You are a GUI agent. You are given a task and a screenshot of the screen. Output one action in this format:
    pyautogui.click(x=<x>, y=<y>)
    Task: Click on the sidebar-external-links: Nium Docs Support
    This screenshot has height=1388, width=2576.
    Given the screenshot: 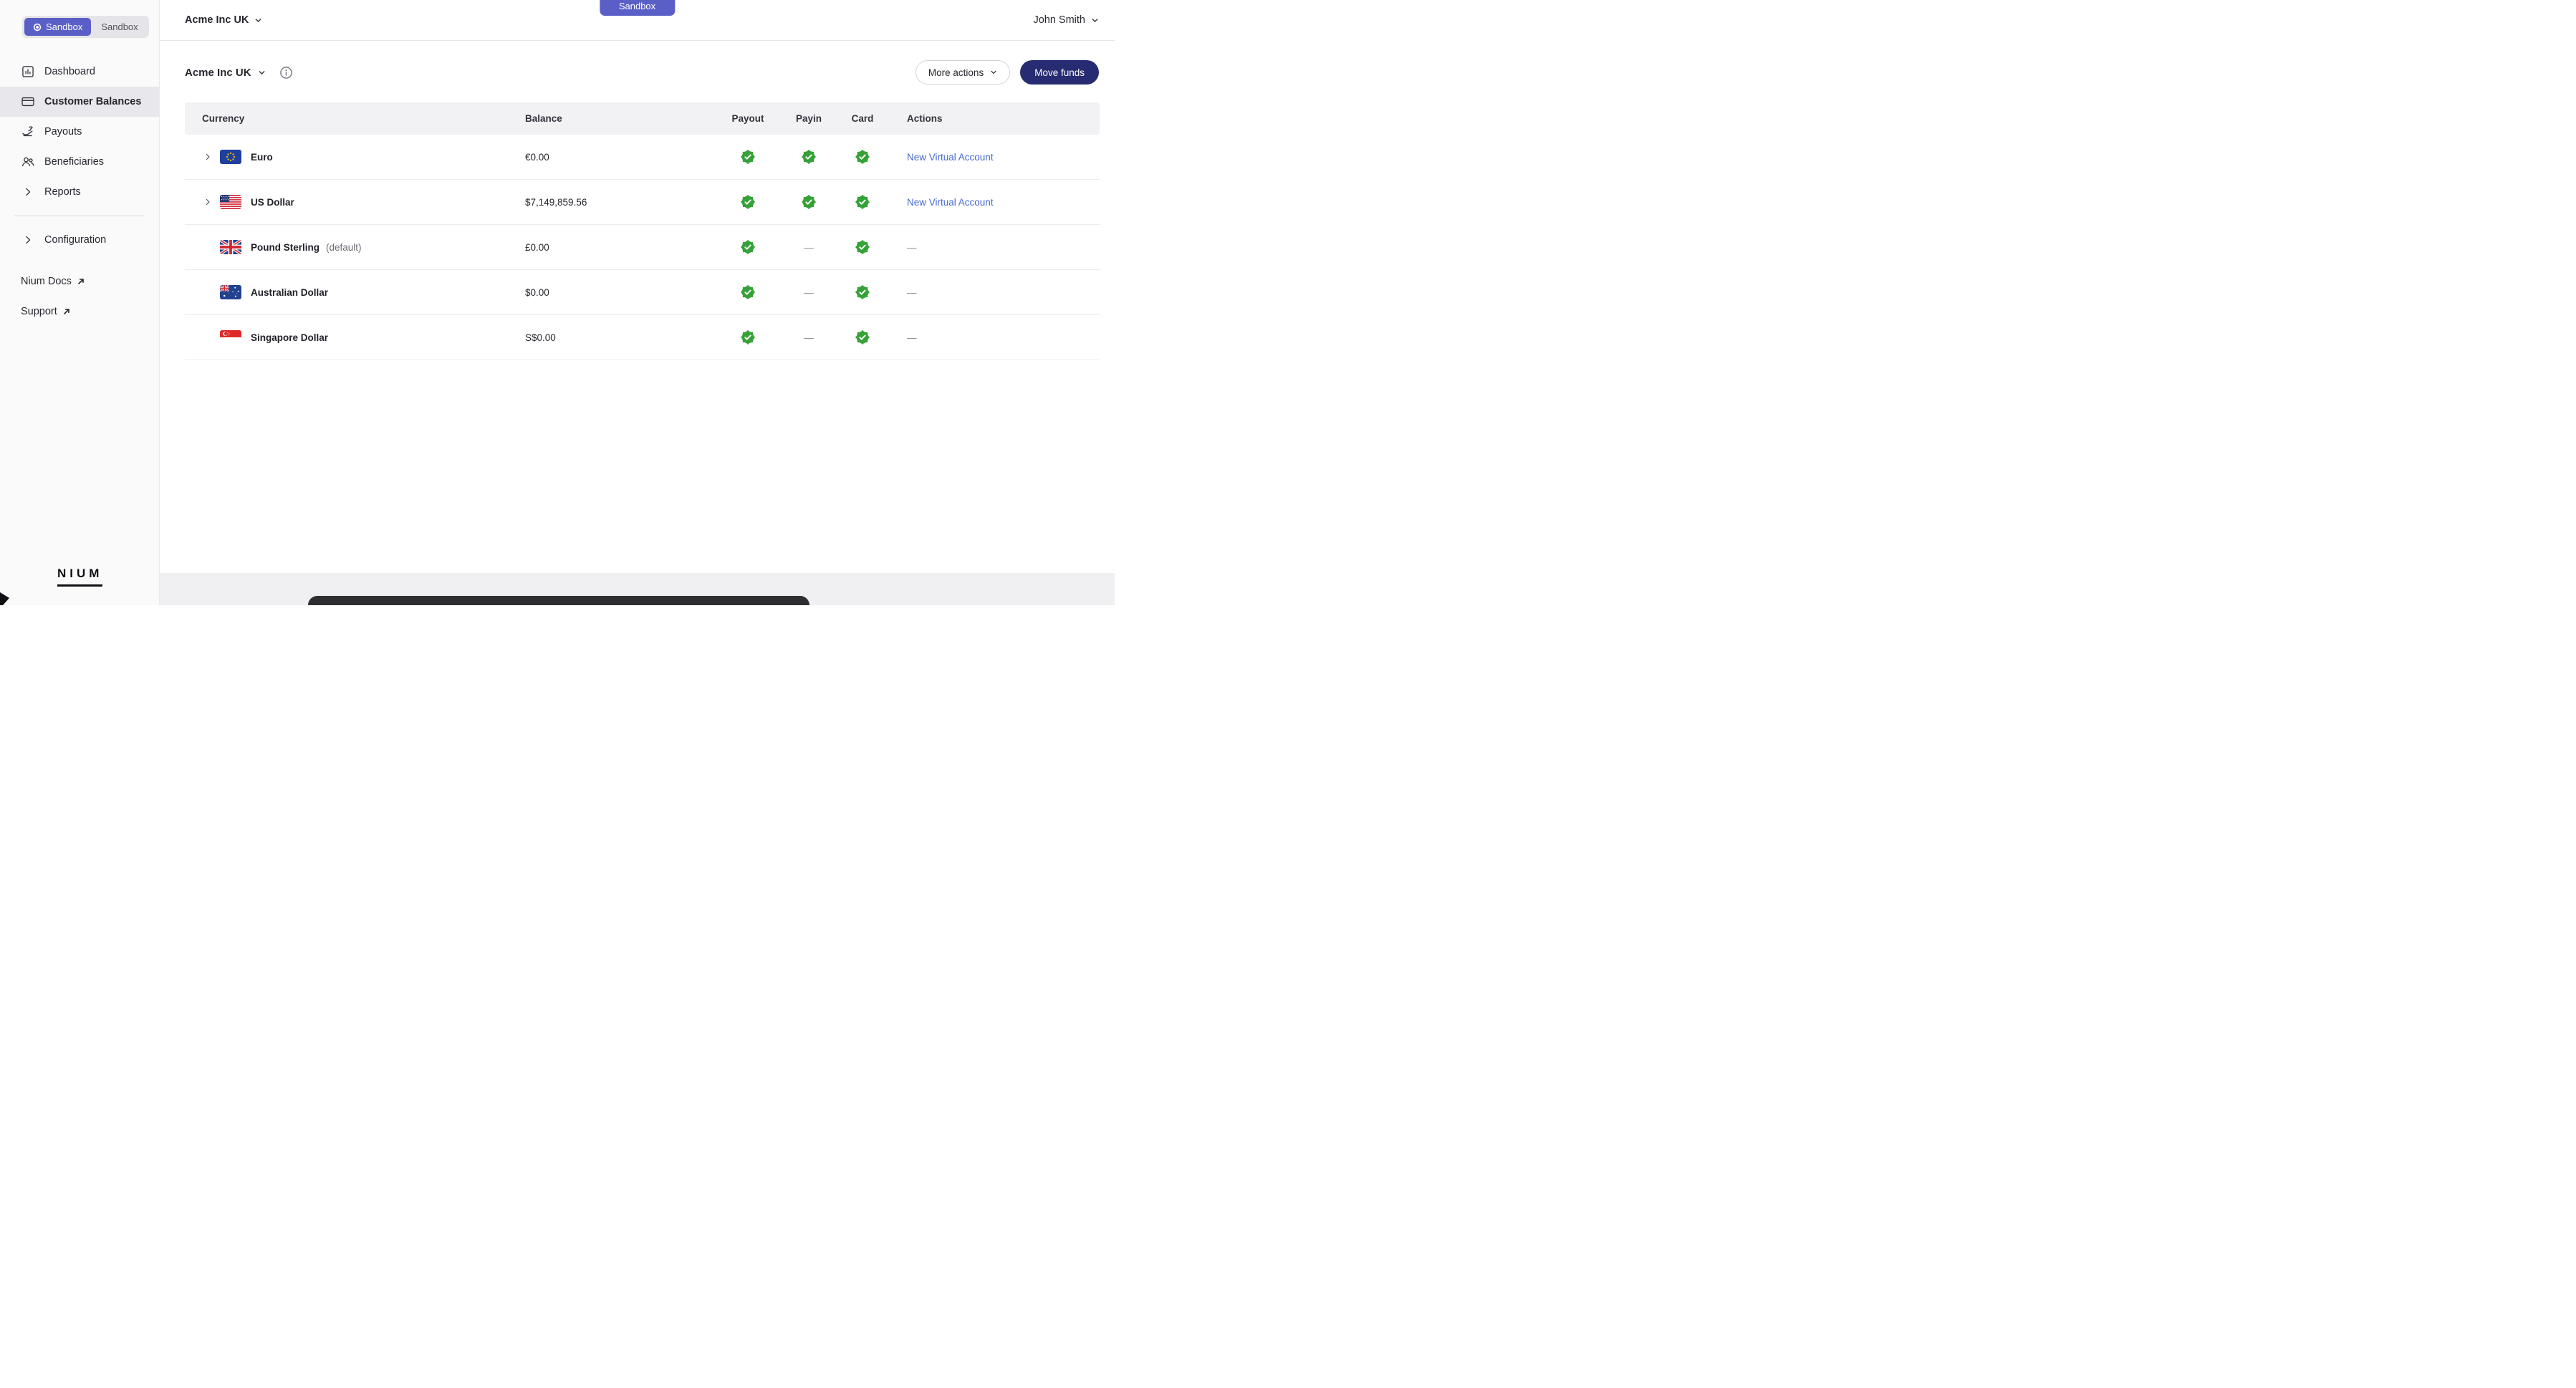 What is the action you would take?
    pyautogui.click(x=79, y=296)
    